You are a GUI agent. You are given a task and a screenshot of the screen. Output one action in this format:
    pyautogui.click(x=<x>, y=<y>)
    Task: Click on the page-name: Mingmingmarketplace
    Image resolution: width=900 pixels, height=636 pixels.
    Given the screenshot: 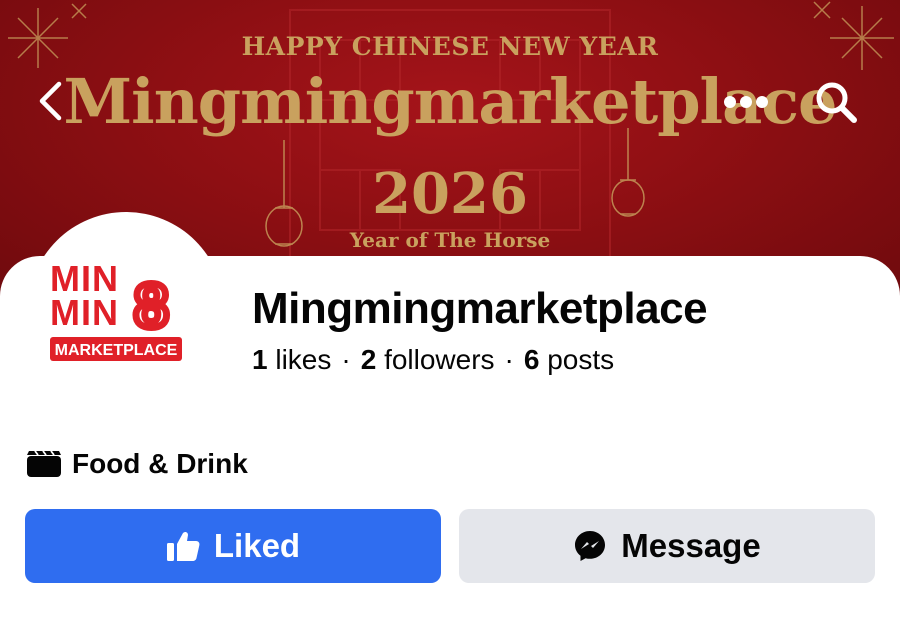 What is the action you would take?
    pyautogui.click(x=480, y=308)
    